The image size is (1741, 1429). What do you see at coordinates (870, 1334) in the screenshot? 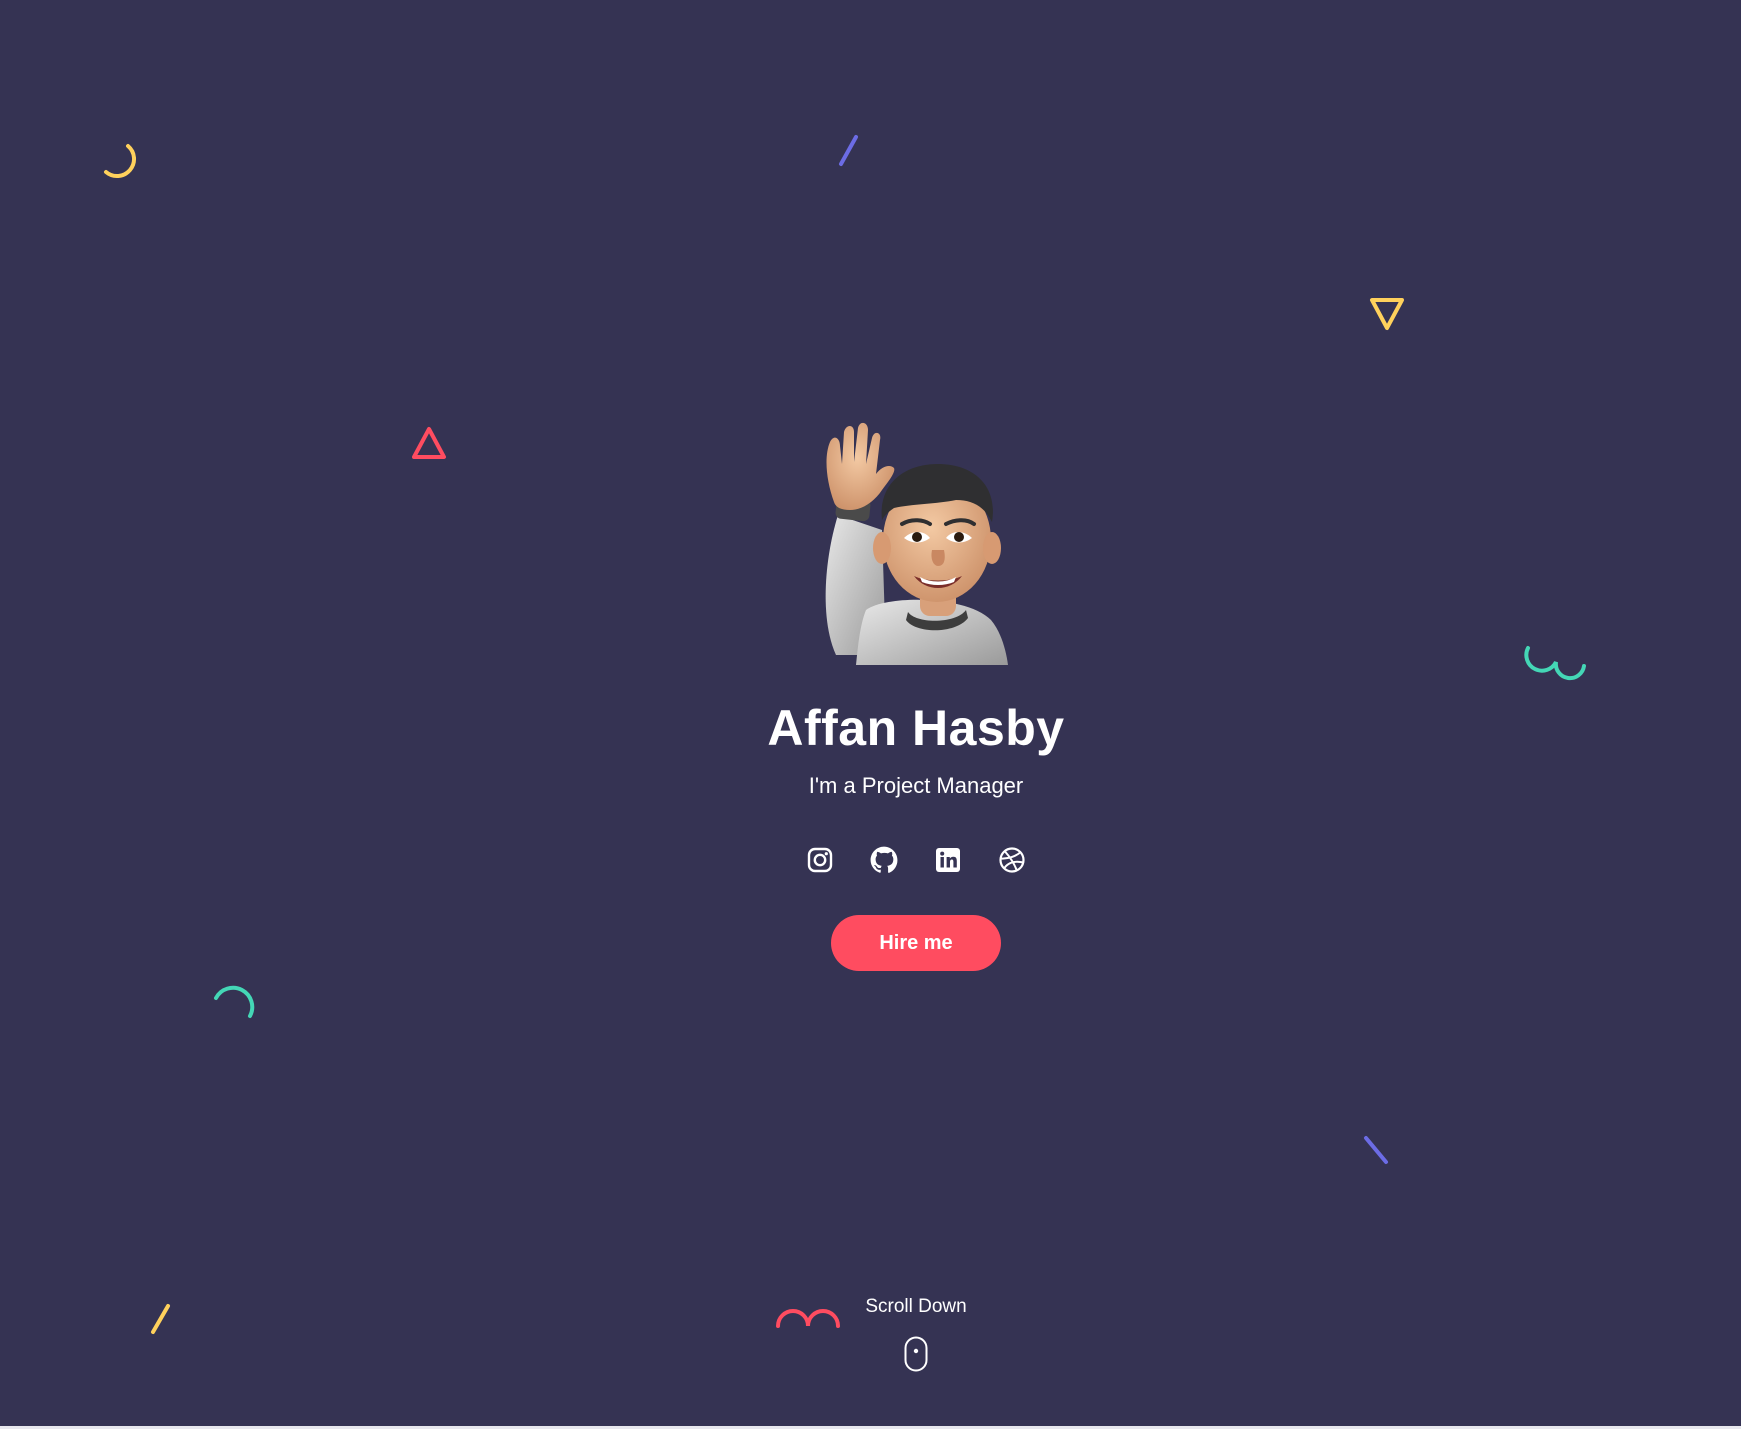
I see `scroll-down-indicator: Scroll Down` at bounding box center [870, 1334].